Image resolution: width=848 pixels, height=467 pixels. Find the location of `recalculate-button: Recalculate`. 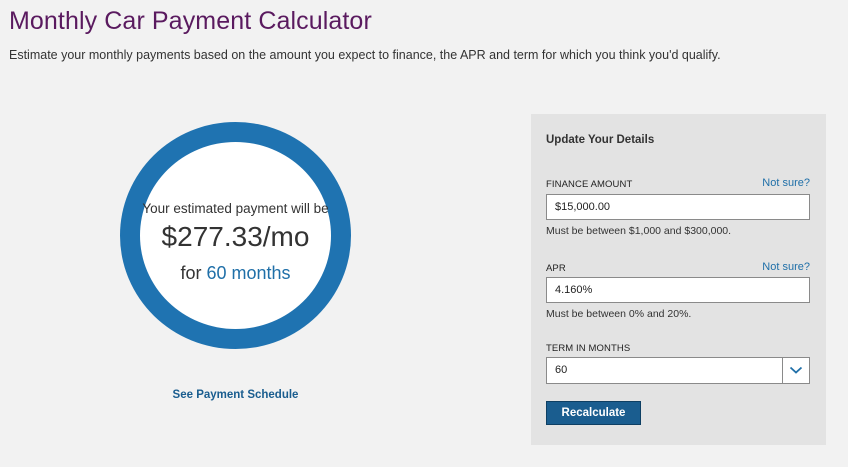

recalculate-button: Recalculate is located at coordinates (593, 413).